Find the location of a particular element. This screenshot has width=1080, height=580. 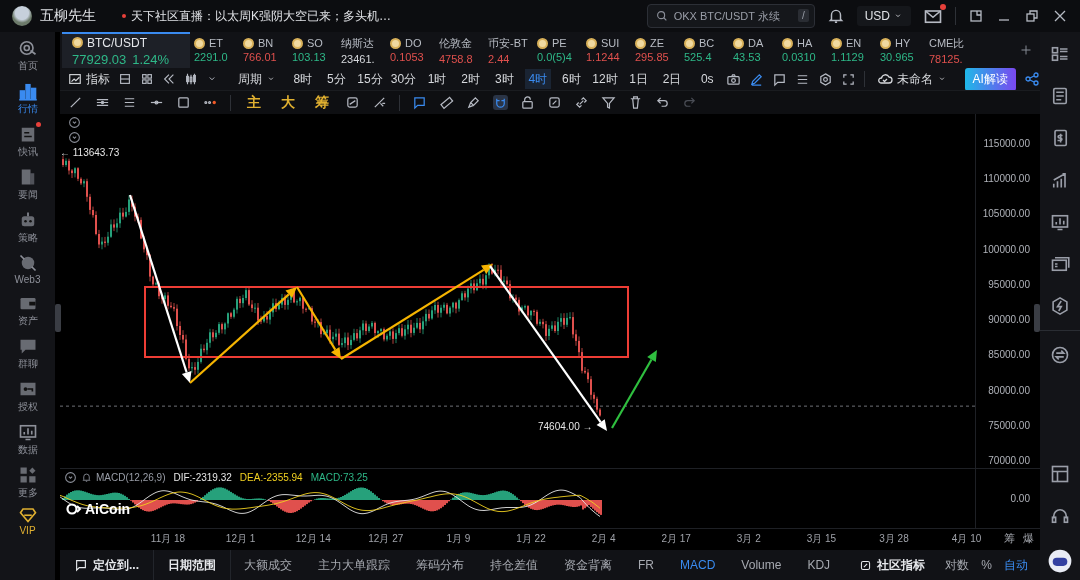

indicator-tab: 主力大单跟踪 is located at coordinates (354, 565).